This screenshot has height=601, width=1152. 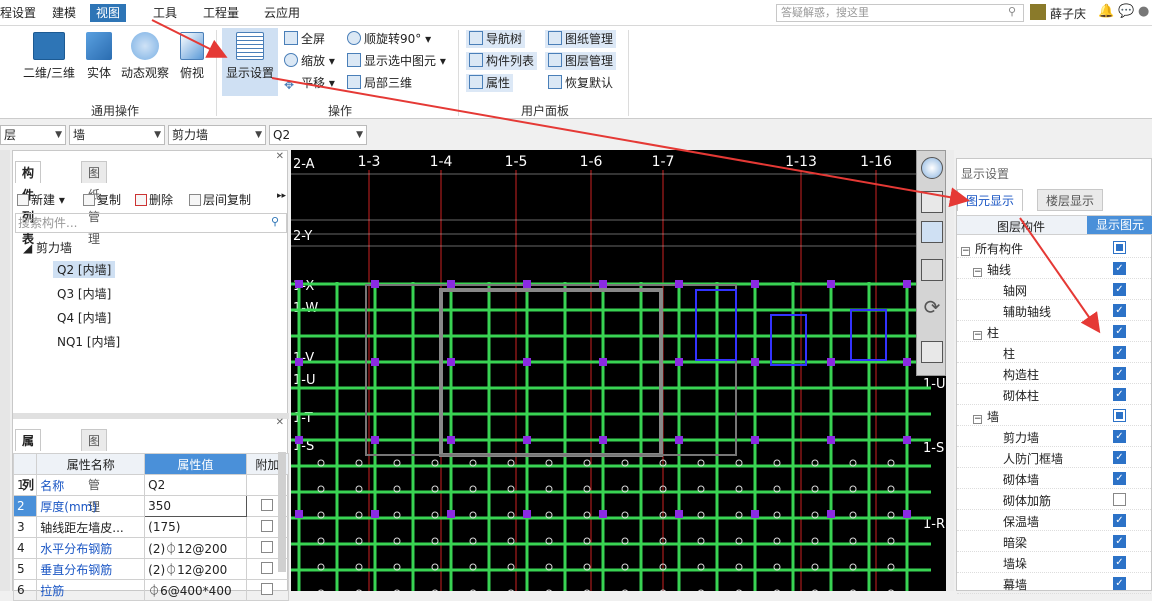 What do you see at coordinates (88, 341) in the screenshot?
I see `tree-item-nq1: NQ1 [内墙]` at bounding box center [88, 341].